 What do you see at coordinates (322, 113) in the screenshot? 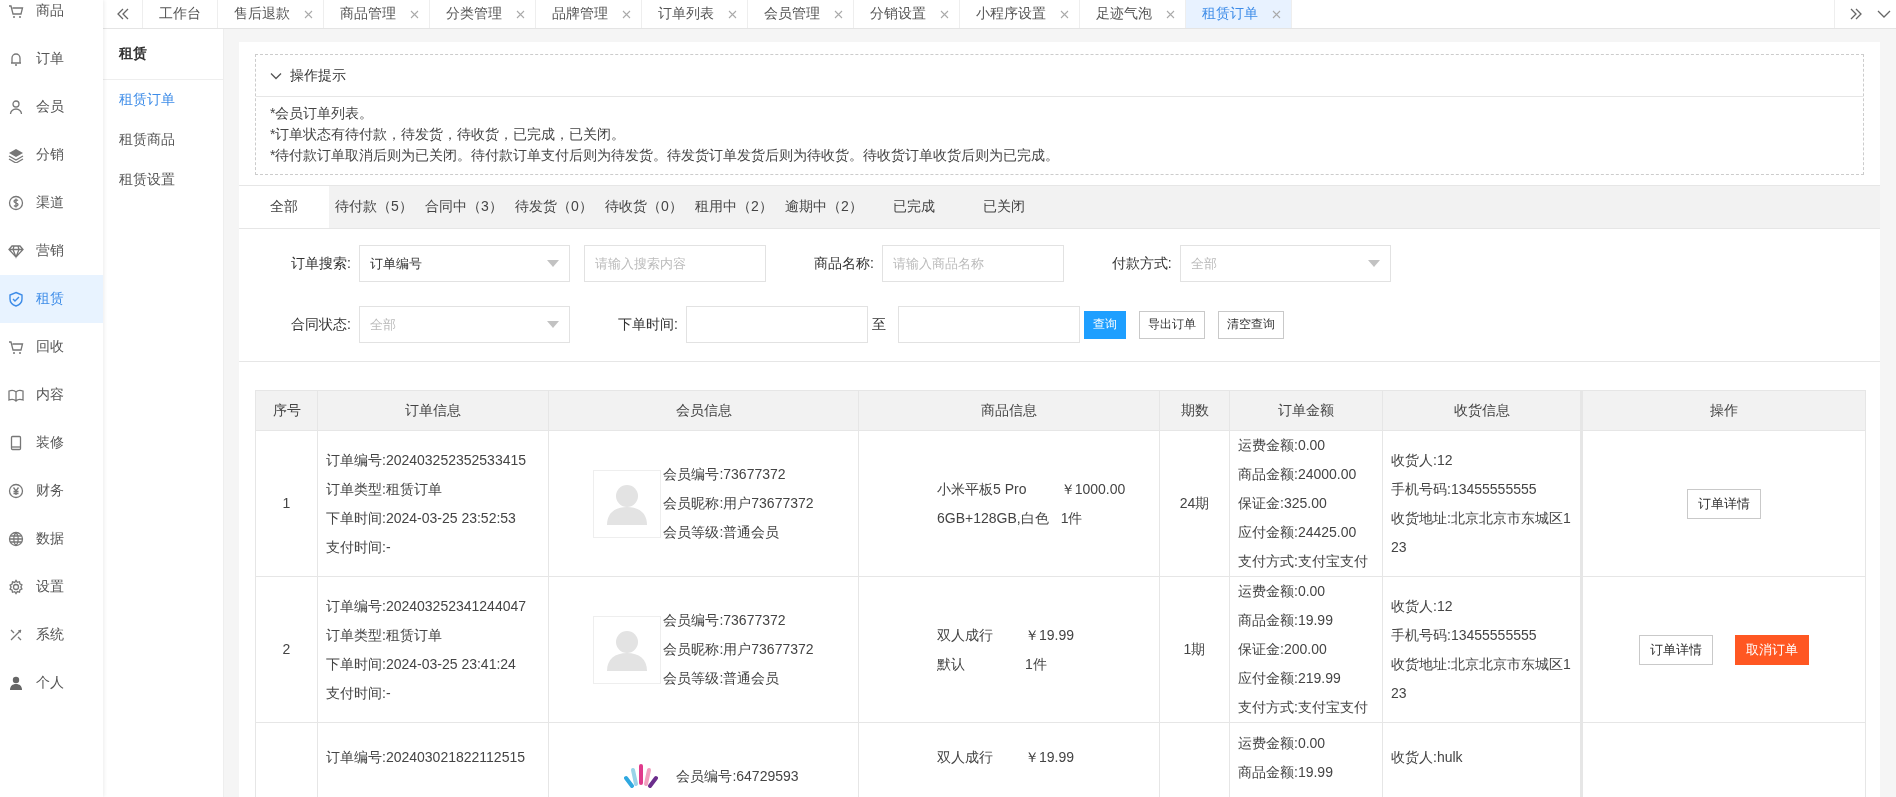
I see `tip-text: *会员订单列表。` at bounding box center [322, 113].